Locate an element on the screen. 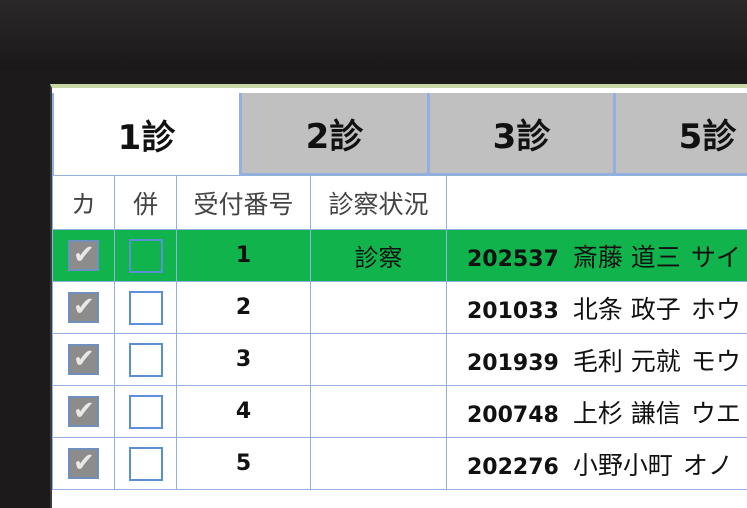  tab-room-3: 3診 is located at coordinates (521, 134).